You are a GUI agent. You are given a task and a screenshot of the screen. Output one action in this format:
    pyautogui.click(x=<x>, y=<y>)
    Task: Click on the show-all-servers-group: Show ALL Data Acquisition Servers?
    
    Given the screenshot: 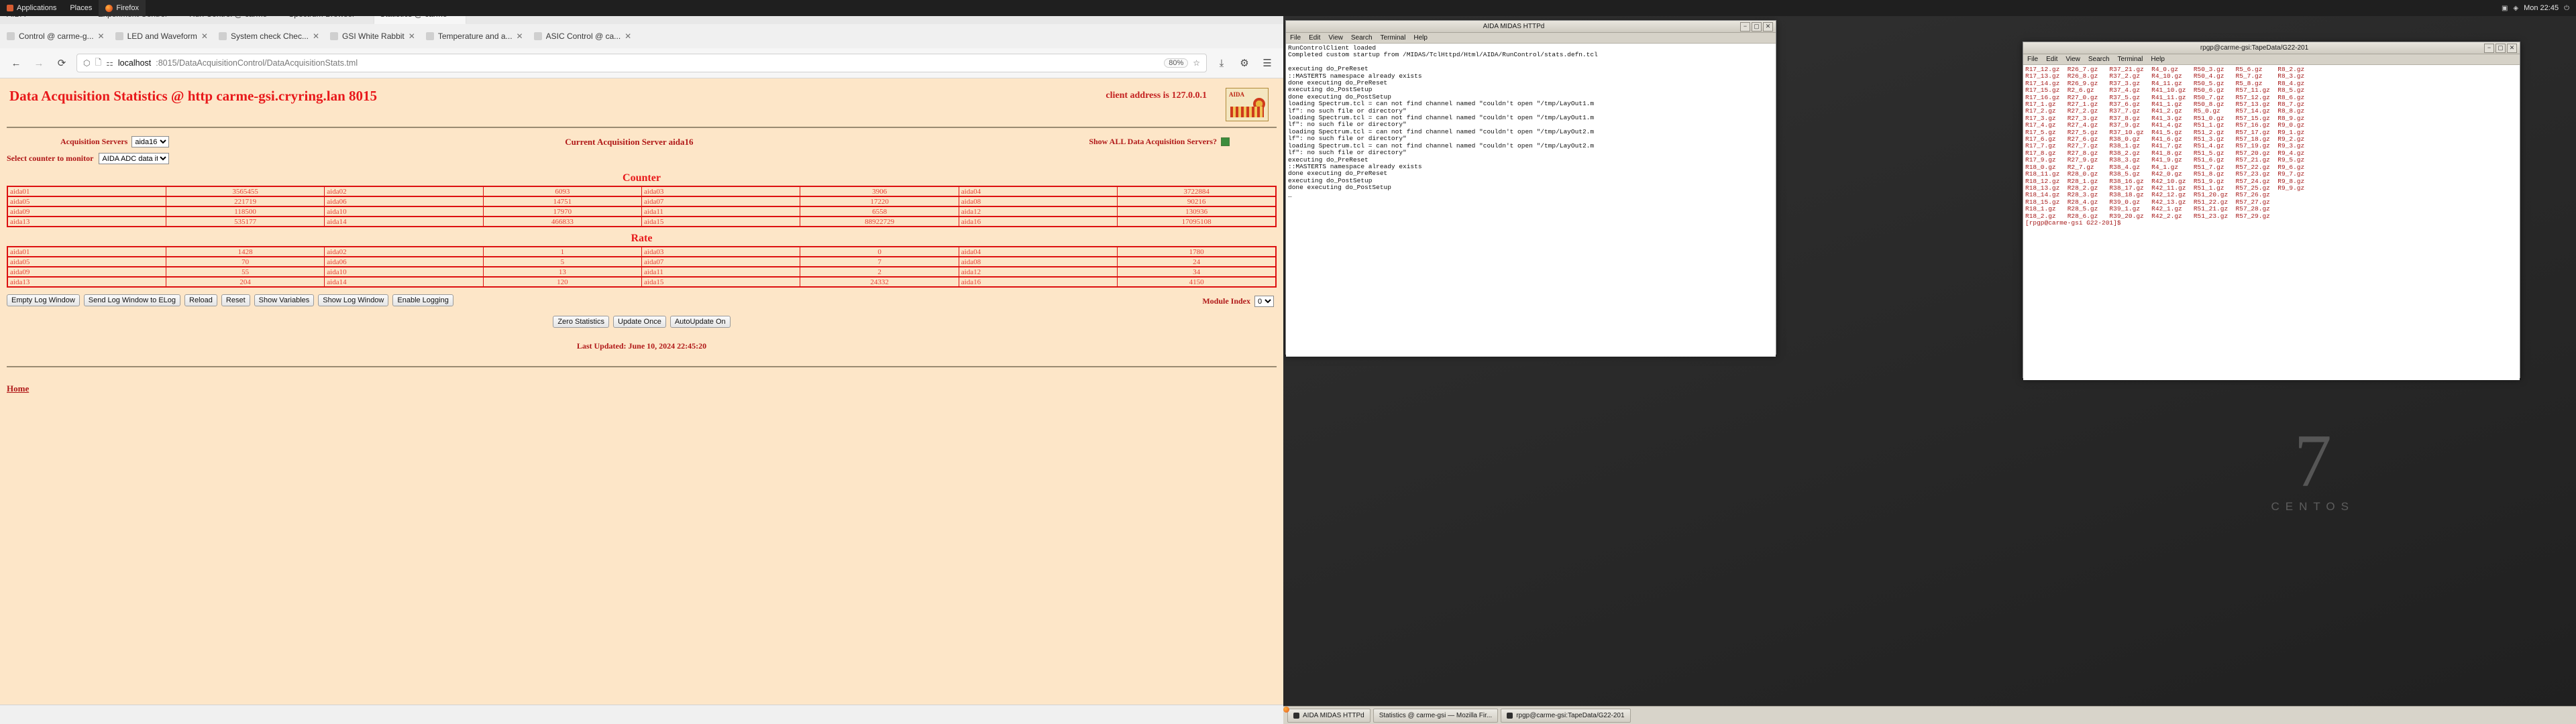 What is the action you would take?
    pyautogui.click(x=1159, y=142)
    